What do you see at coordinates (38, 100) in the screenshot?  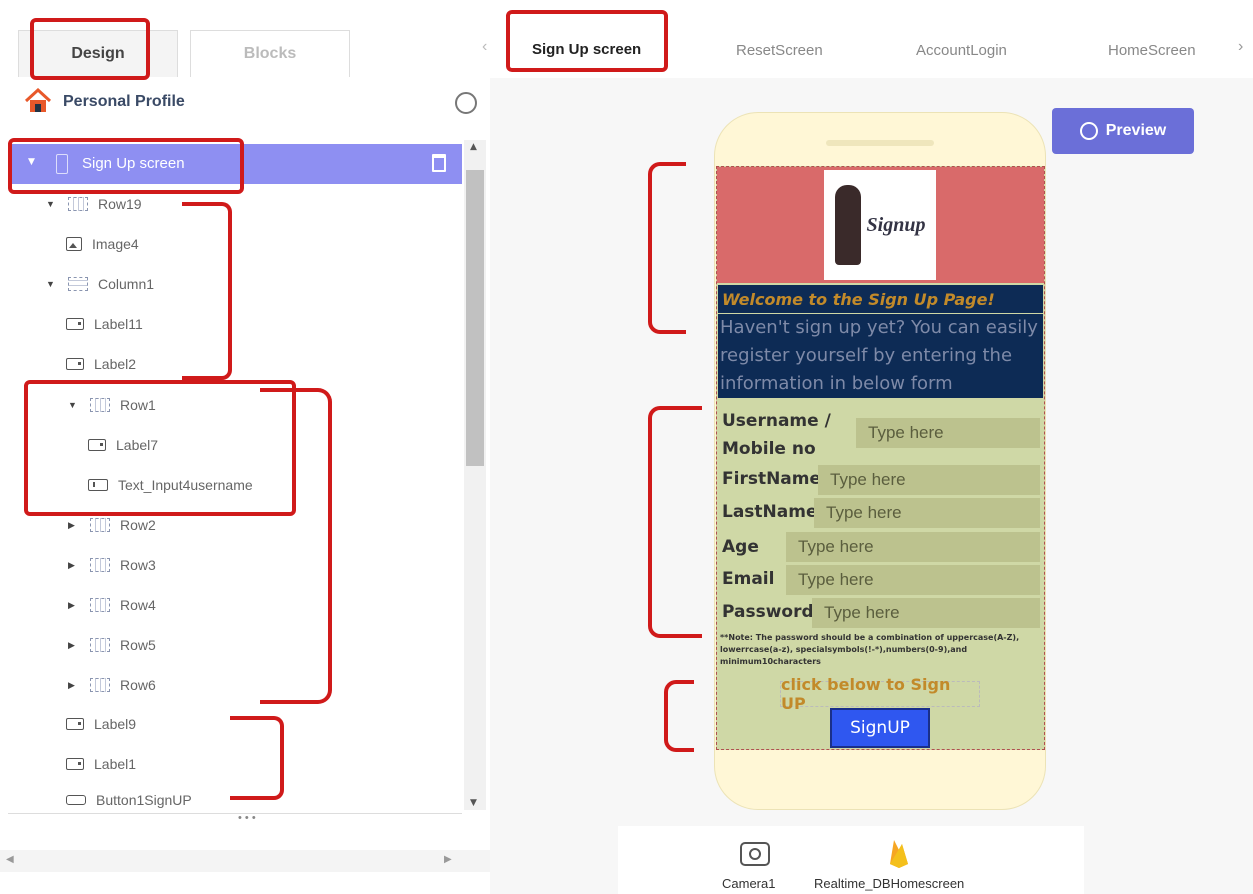 I see `home-icon` at bounding box center [38, 100].